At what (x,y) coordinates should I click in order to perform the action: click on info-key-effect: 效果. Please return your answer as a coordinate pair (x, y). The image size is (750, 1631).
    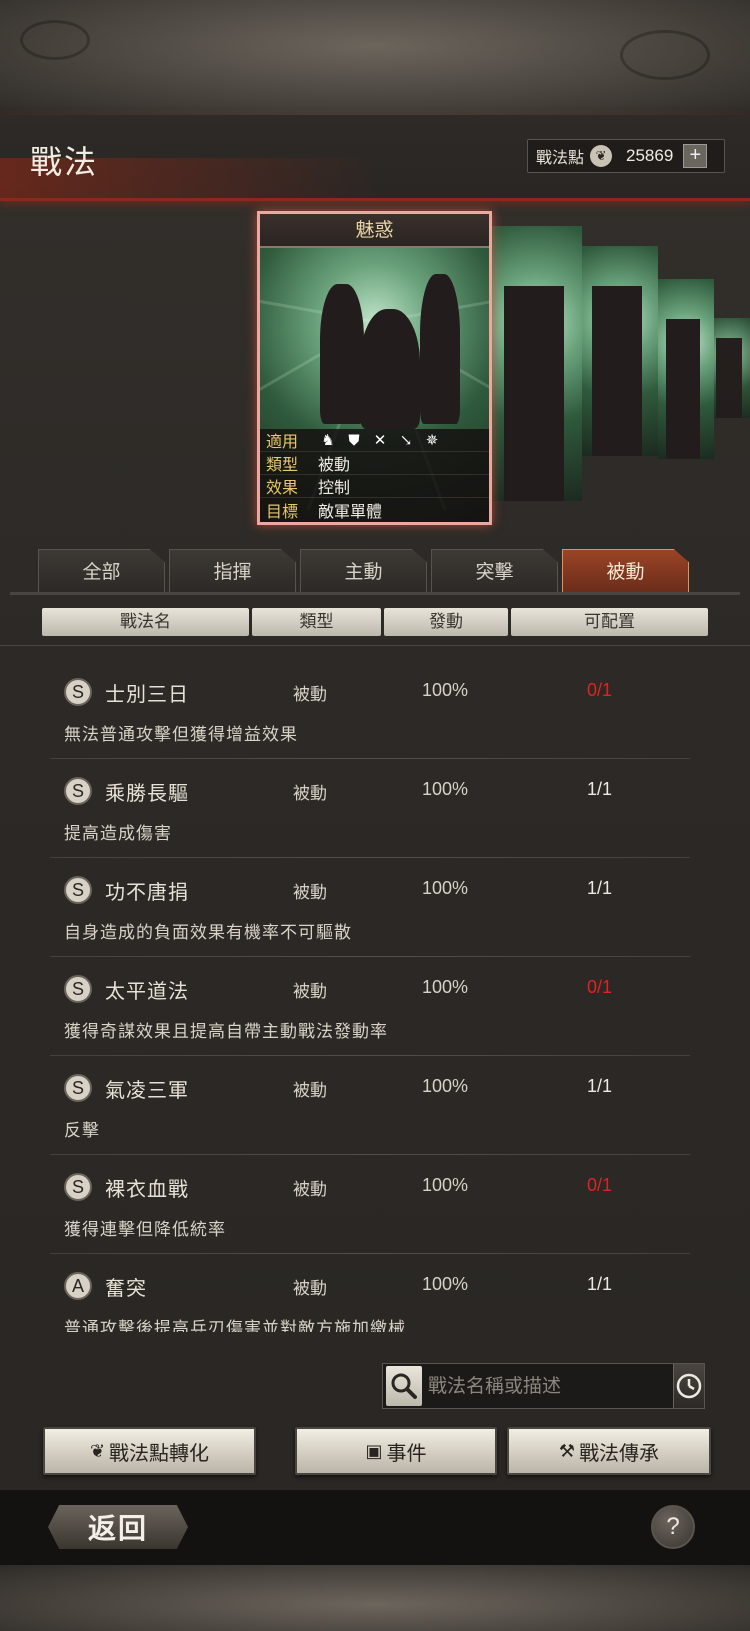
    Looking at the image, I should click on (282, 487).